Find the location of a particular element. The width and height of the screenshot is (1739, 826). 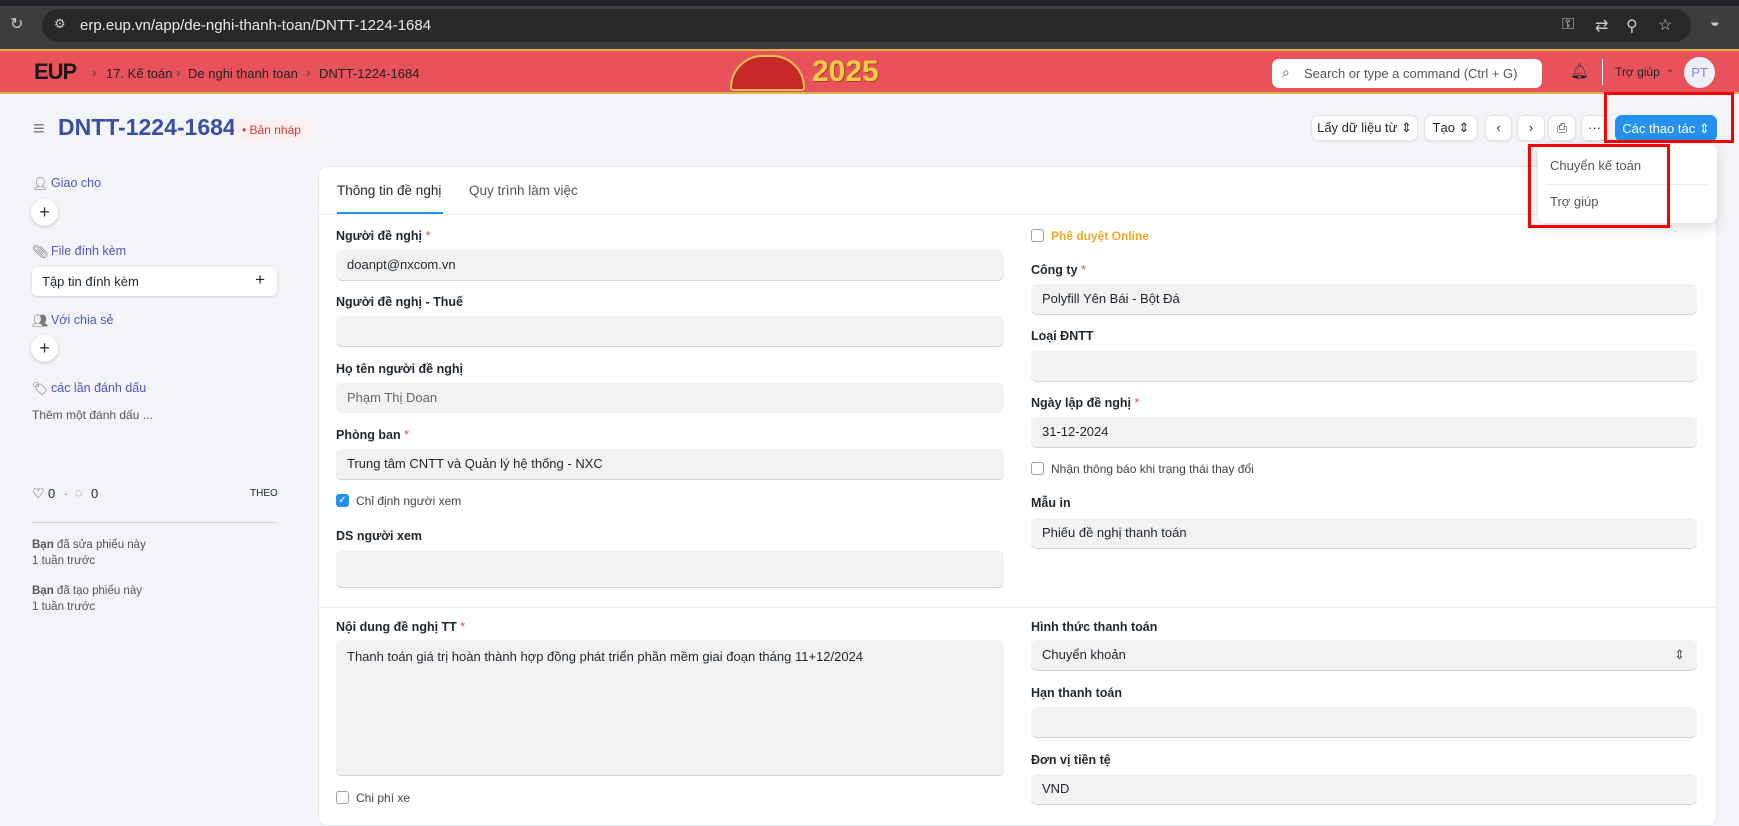

print-format-label: Mẫu in is located at coordinates (1051, 503).